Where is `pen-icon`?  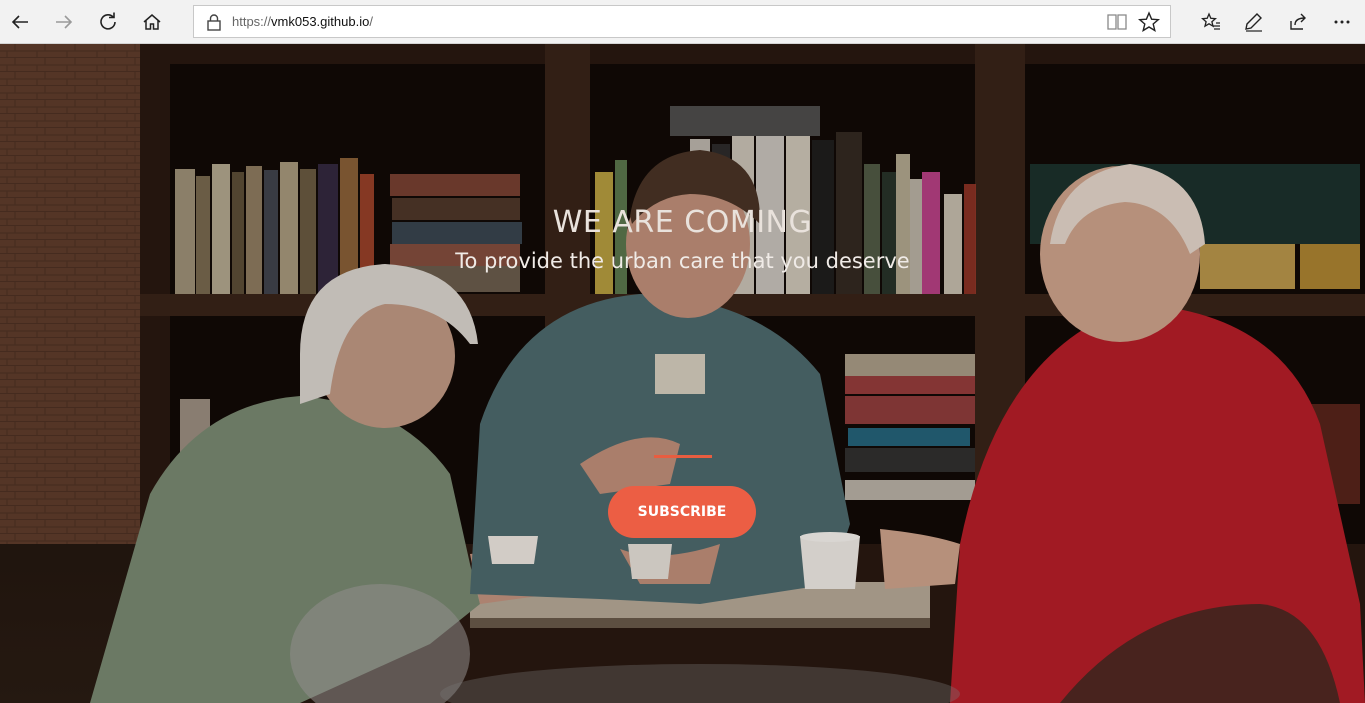
pen-icon is located at coordinates (1253, 22).